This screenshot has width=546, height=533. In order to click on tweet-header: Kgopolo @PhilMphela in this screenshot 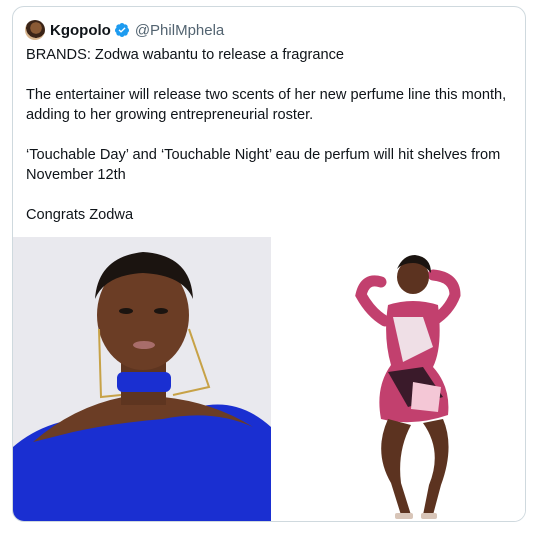, I will do `click(124, 30)`.